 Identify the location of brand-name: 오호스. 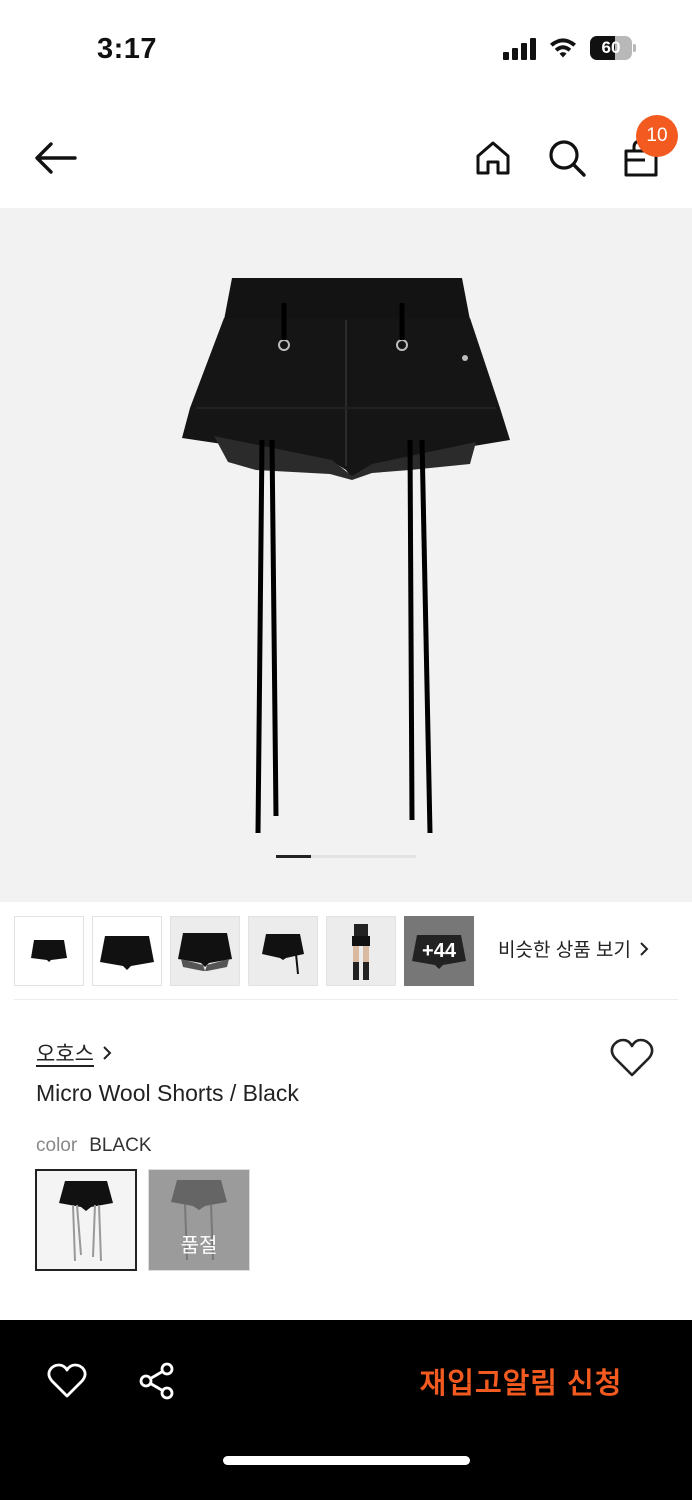
(65, 1054).